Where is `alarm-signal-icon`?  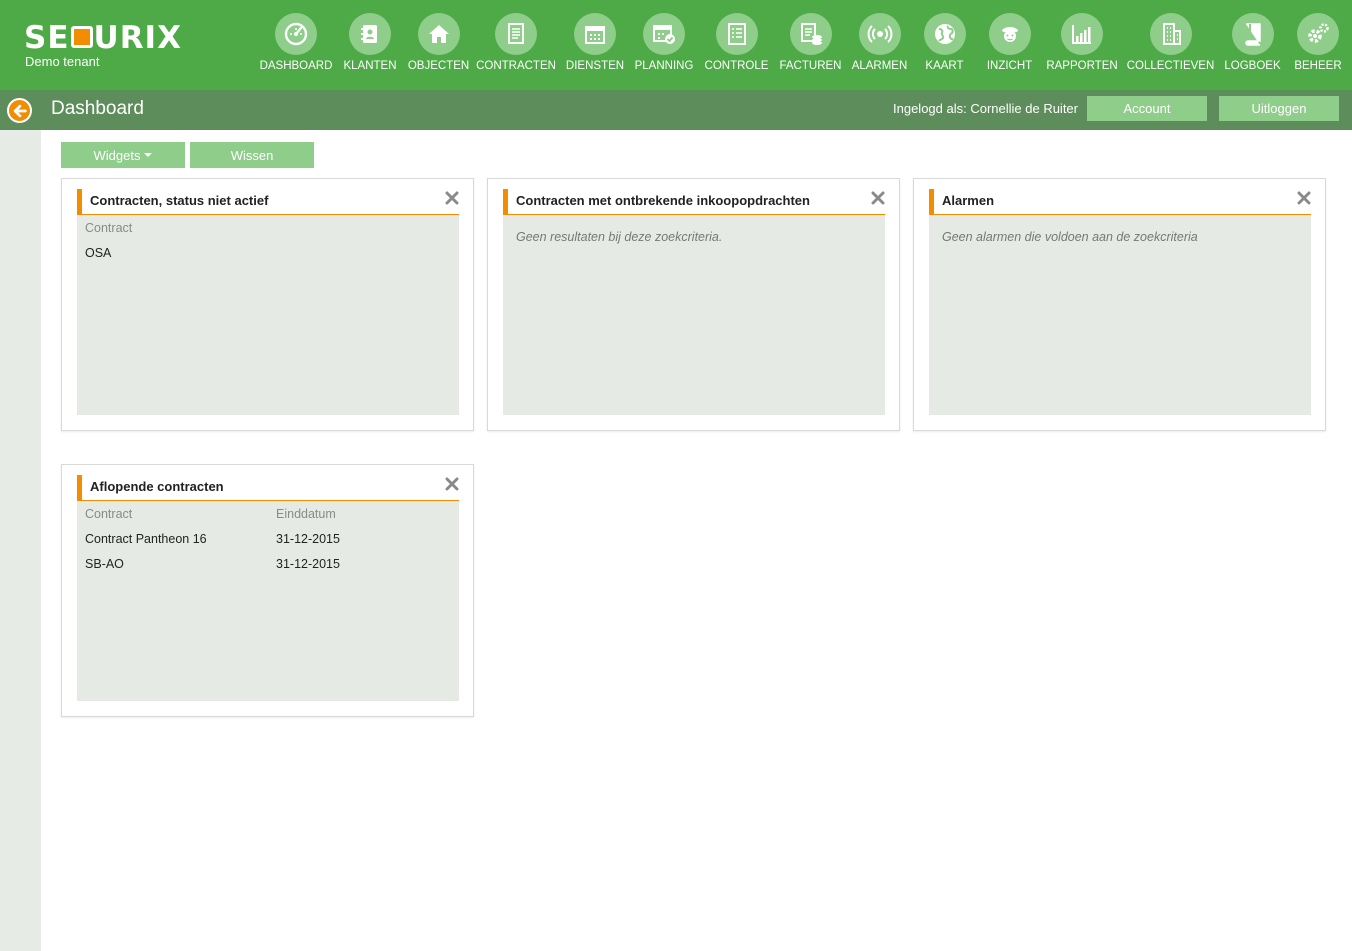 alarm-signal-icon is located at coordinates (879, 34).